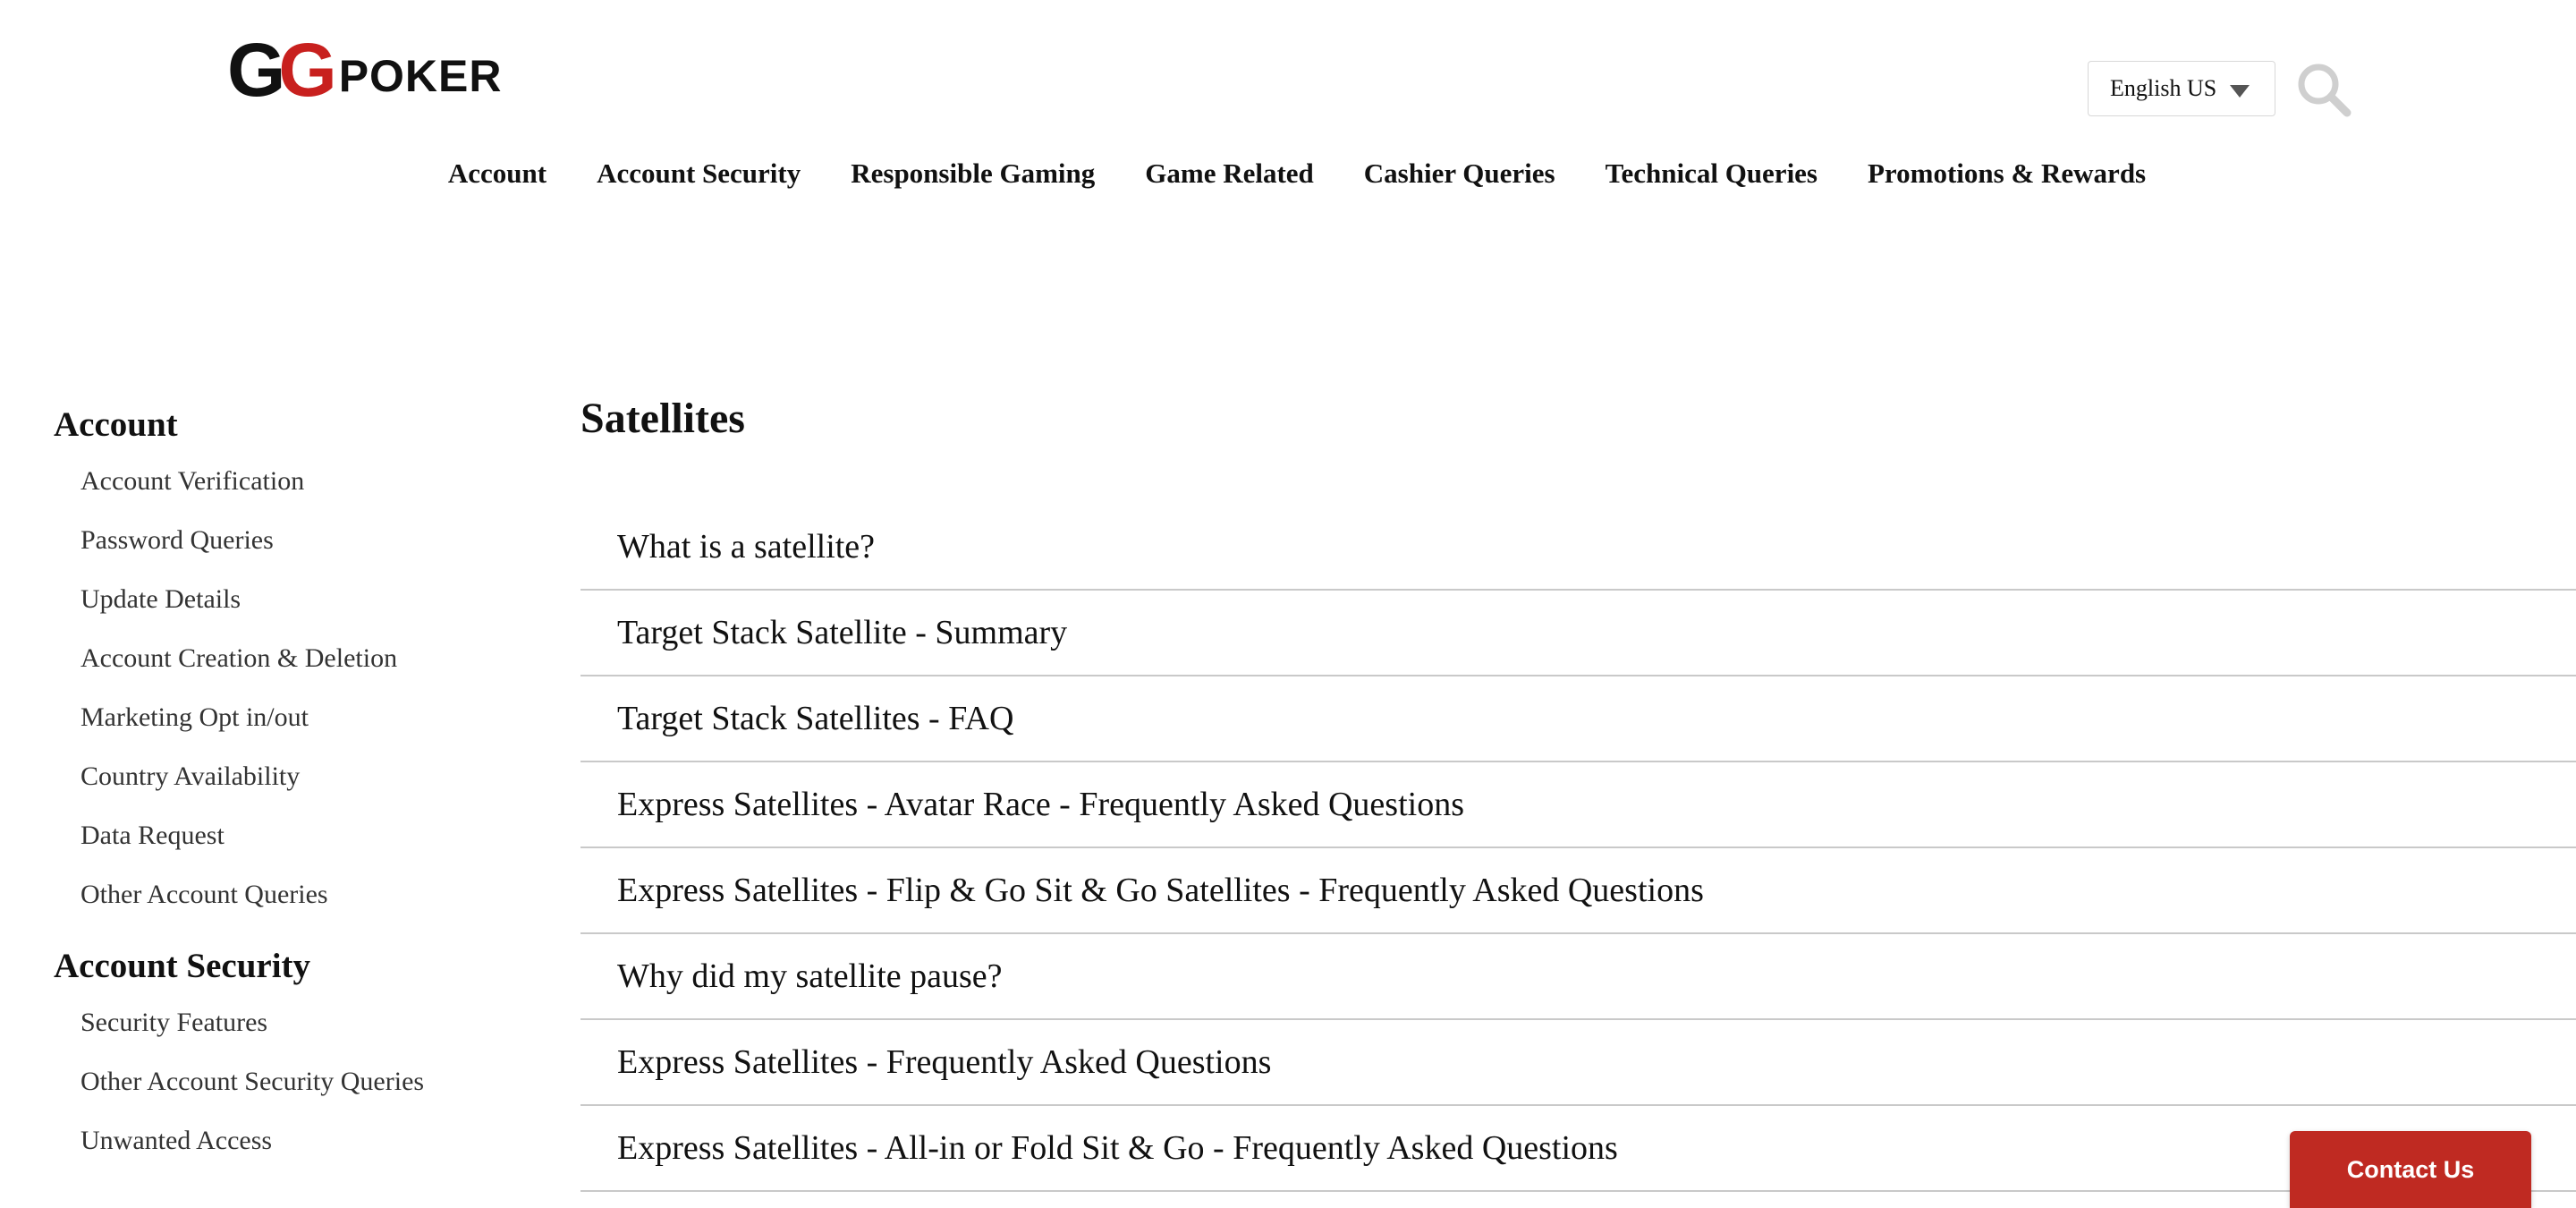 This screenshot has height=1208, width=2576. What do you see at coordinates (1578, 719) in the screenshot?
I see `article-link: Target Stack Satellites - FAQ` at bounding box center [1578, 719].